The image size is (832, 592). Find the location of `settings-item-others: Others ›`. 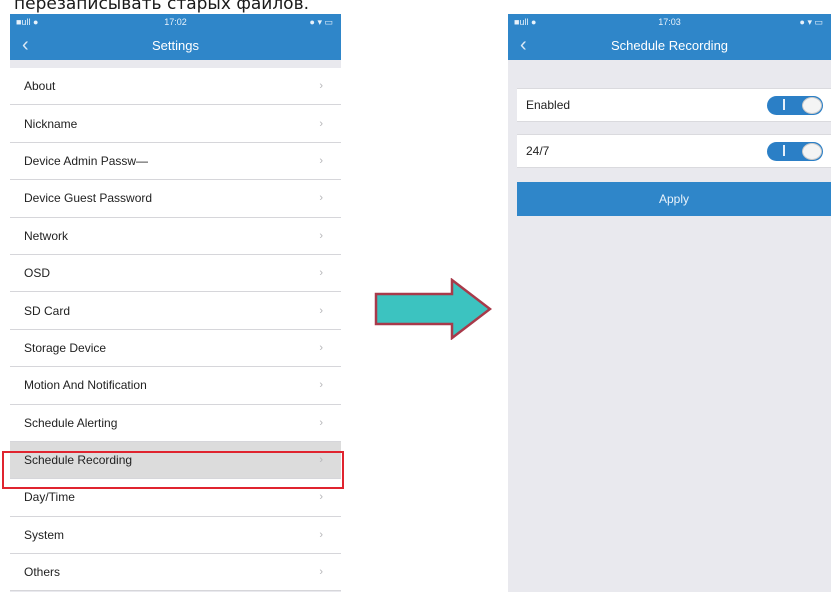

settings-item-others: Others › is located at coordinates (175, 573).